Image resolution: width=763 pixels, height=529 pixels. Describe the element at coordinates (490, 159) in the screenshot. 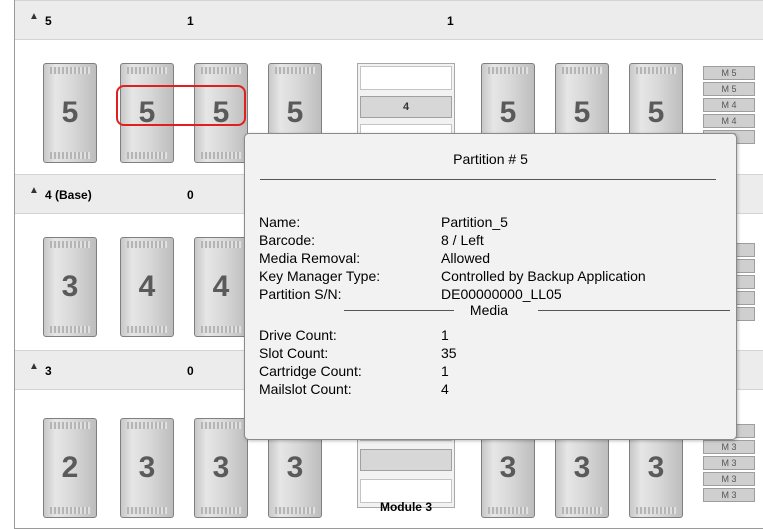

I see `tooltip-title: Partition # 5` at that location.